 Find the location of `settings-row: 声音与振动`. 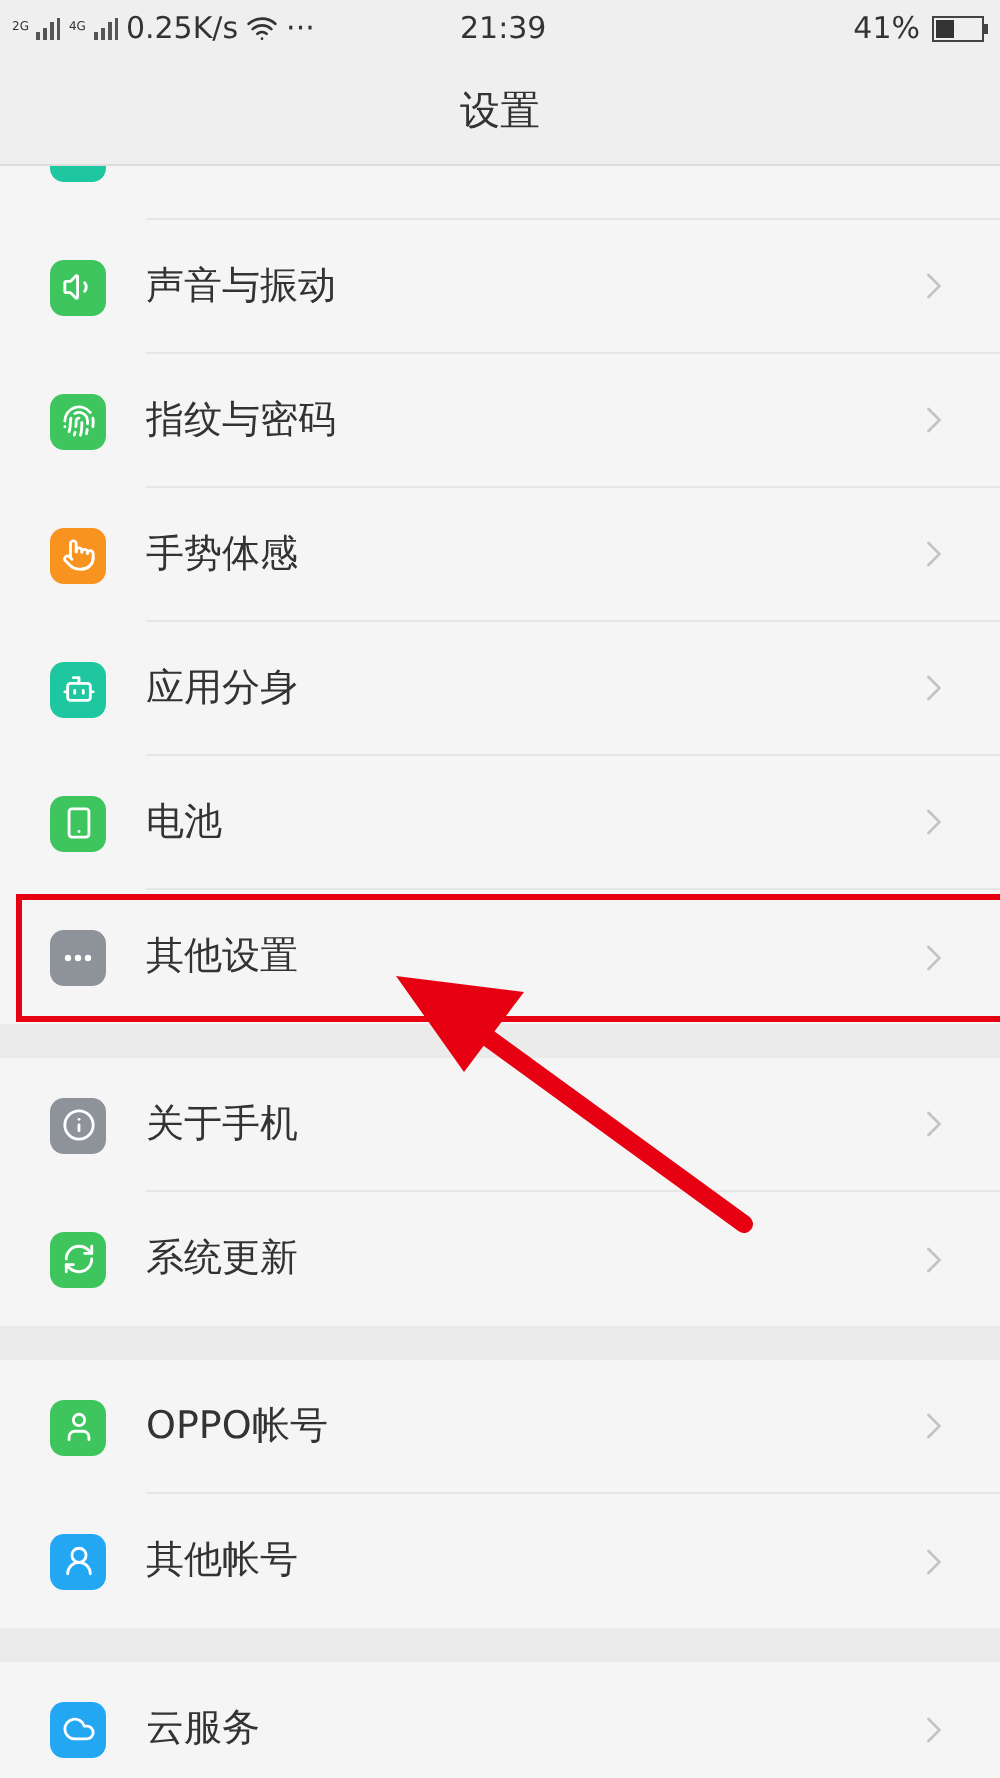

settings-row: 声音与振动 is located at coordinates (500, 287).